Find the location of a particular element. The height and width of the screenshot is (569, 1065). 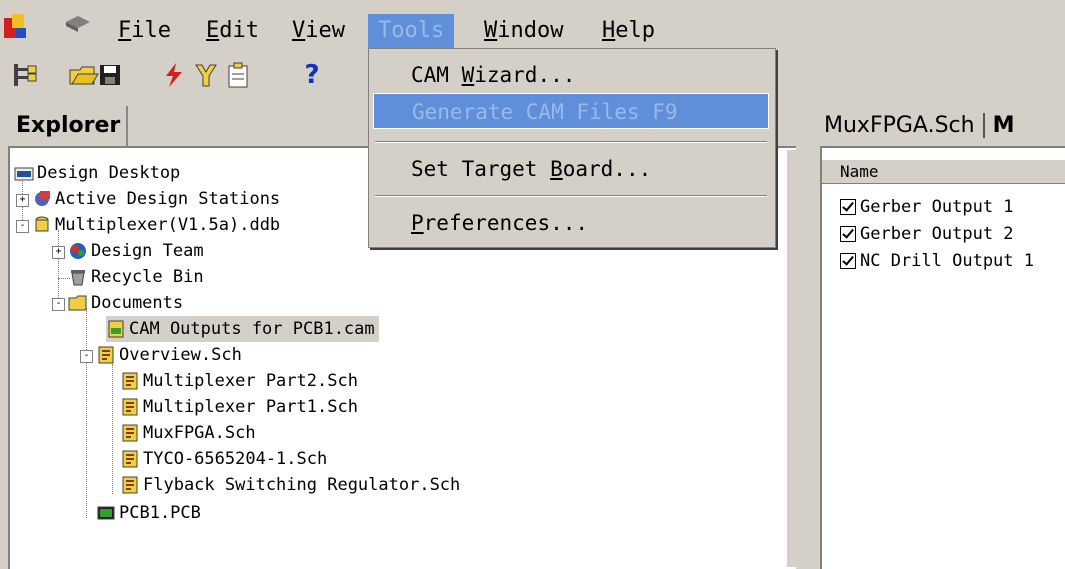

menu-item-generate-cam-files: Generate CAM Files F9 is located at coordinates (571, 111).